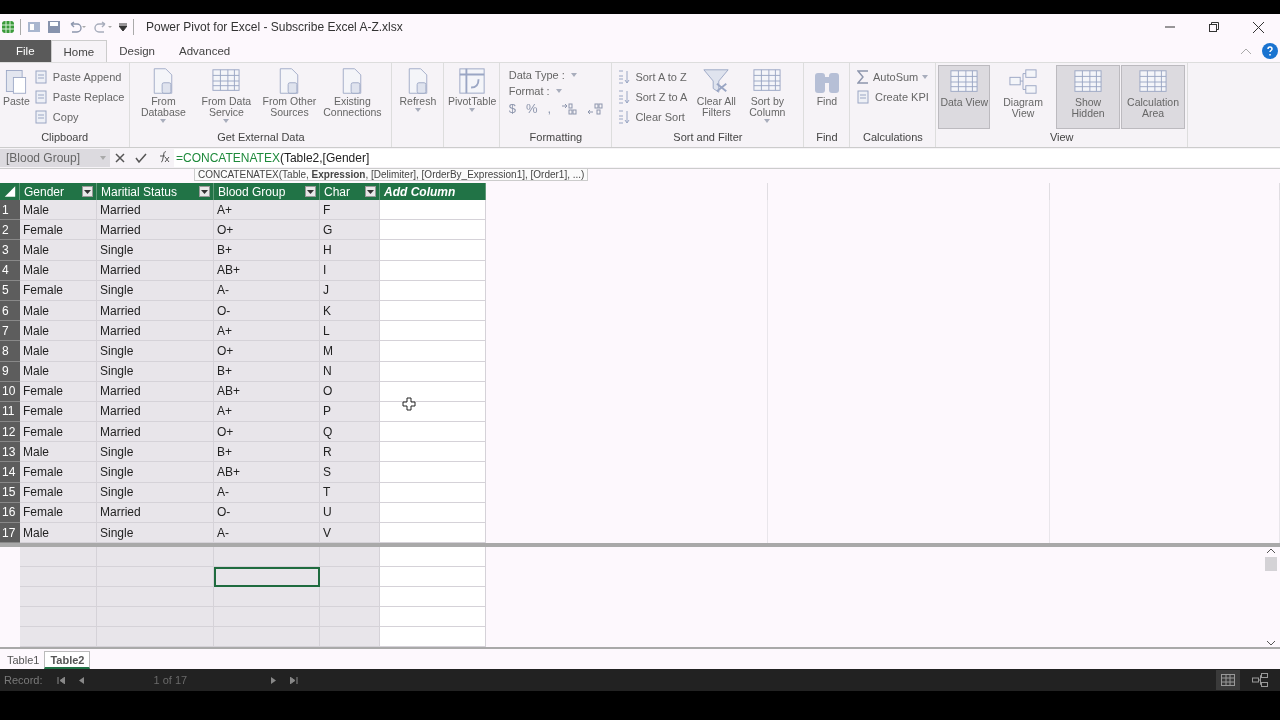 This screenshot has width=1280, height=720. I want to click on previous-record-icon, so click(81, 680).